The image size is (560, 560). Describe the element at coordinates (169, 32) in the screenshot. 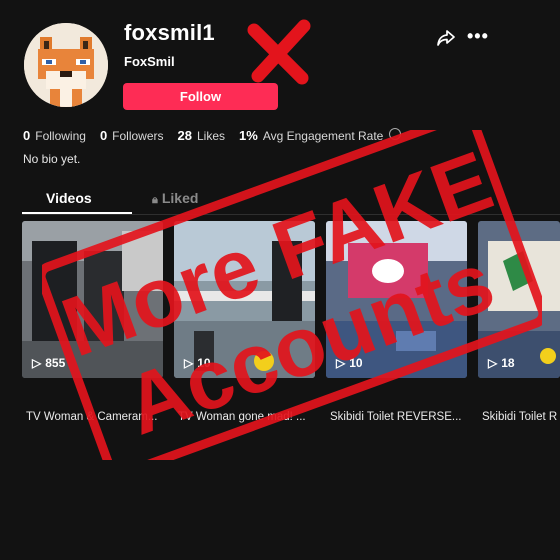

I see `username: foxsmil1` at that location.